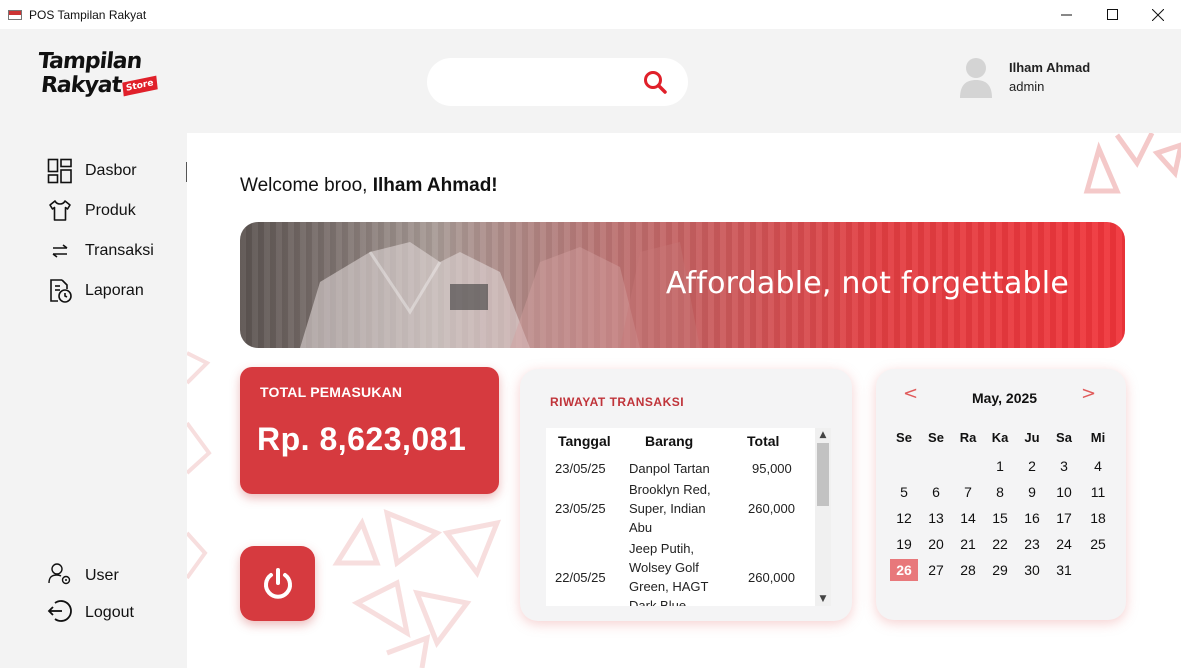 The width and height of the screenshot is (1181, 668). Describe the element at coordinates (362, 439) in the screenshot. I see `income-value: Rp. 8,623,081` at that location.